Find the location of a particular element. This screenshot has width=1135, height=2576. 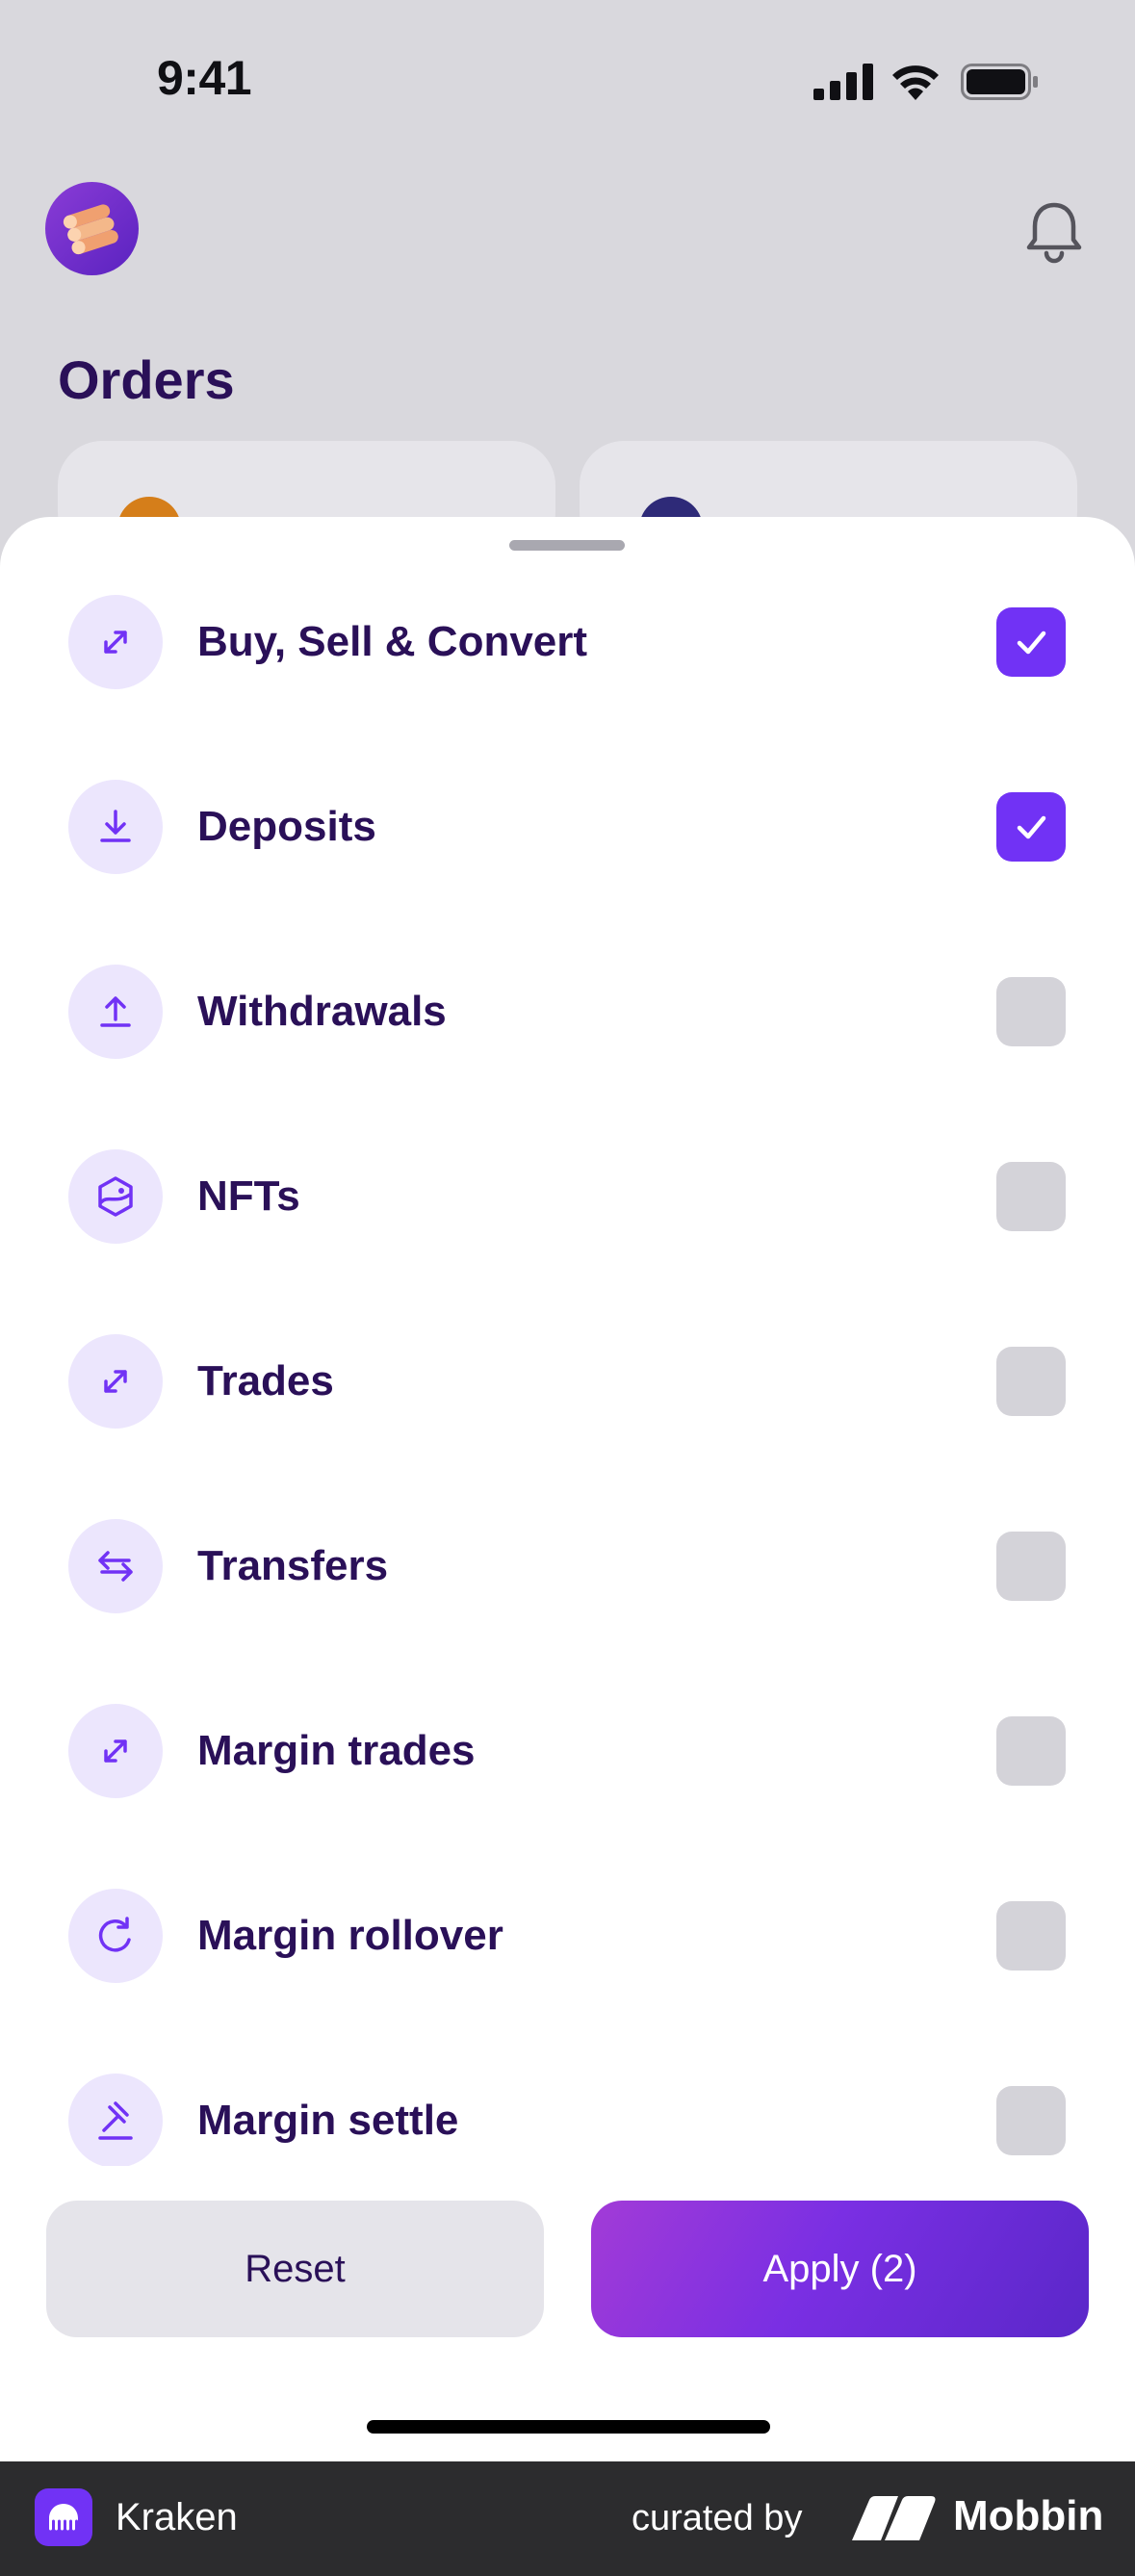

status-time: 9:41 is located at coordinates (204, 78).